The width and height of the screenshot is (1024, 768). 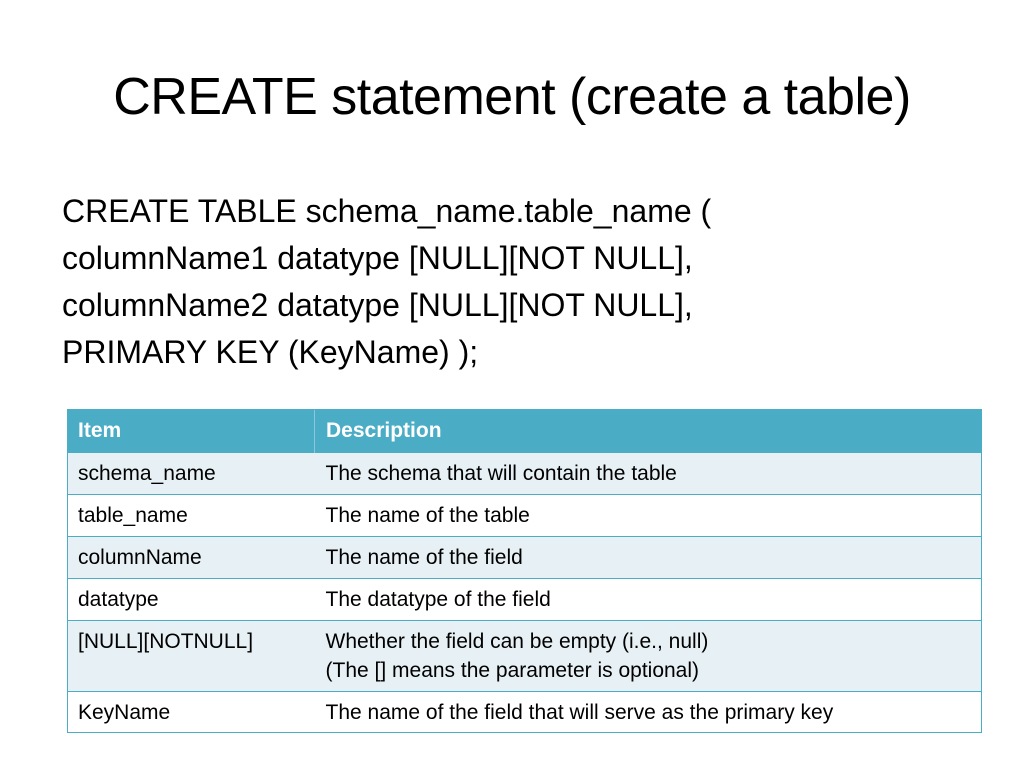 I want to click on description-line: The name of the table, so click(x=427, y=515).